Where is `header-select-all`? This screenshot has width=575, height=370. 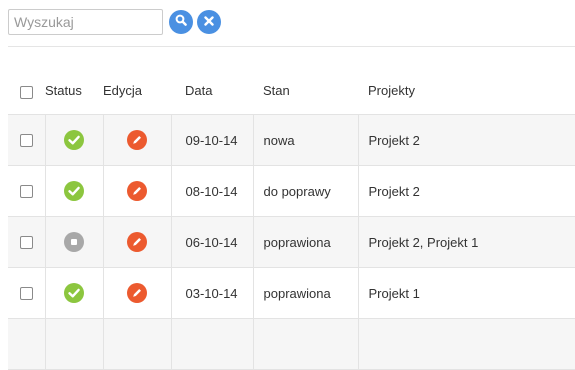
header-select-all is located at coordinates (26, 90).